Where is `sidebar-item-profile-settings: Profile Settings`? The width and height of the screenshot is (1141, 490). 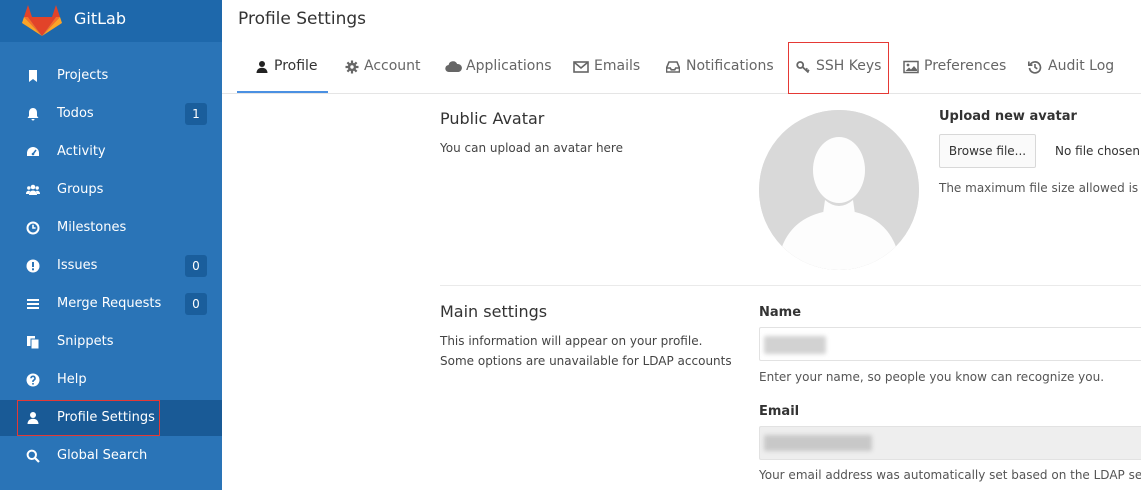 sidebar-item-profile-settings: Profile Settings is located at coordinates (111, 418).